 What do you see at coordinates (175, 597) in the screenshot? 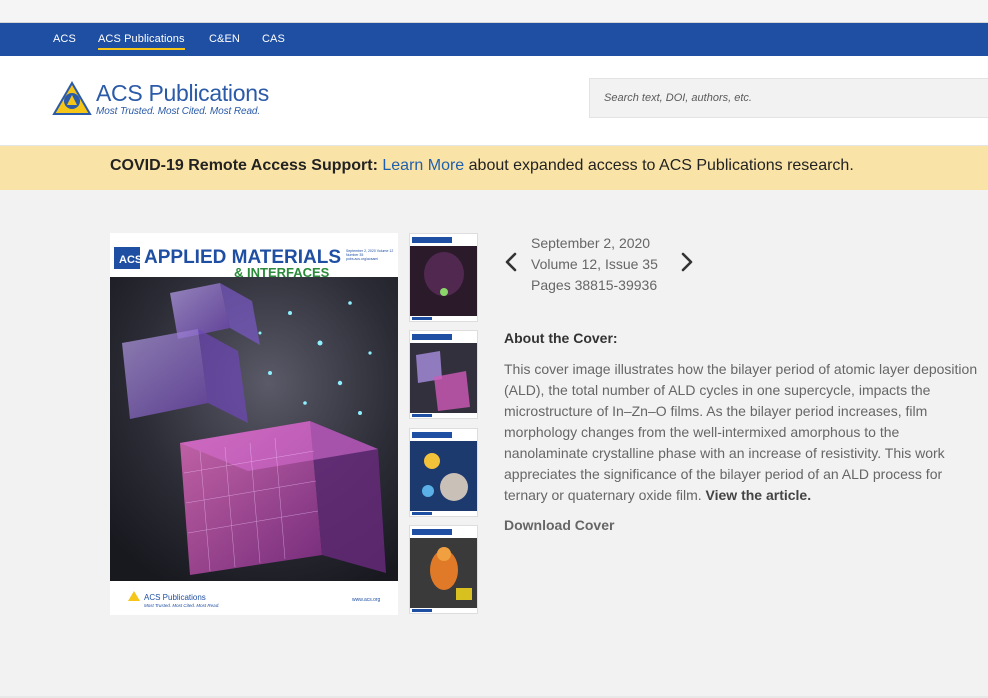
I see `cover-footer-logo: ACS Publications` at bounding box center [175, 597].